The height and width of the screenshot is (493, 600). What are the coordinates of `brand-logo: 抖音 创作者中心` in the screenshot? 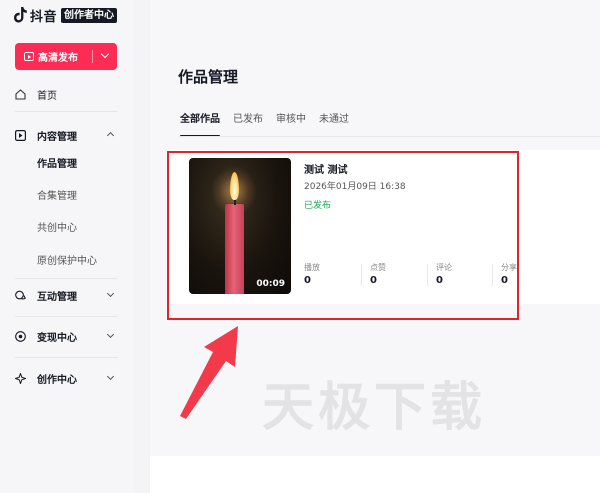 It's located at (66, 15).